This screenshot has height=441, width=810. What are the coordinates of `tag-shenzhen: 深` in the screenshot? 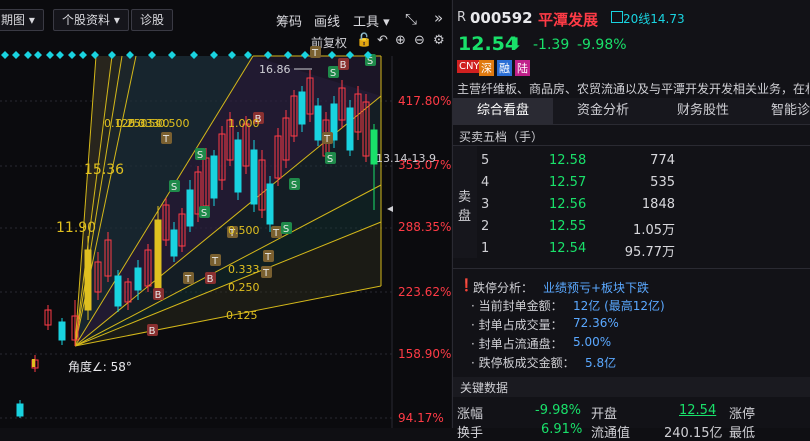 It's located at (486, 68).